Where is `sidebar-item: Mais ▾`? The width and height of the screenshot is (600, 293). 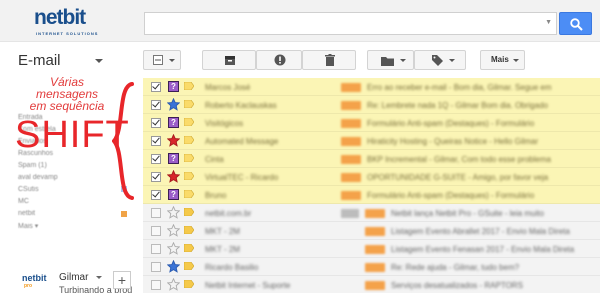 sidebar-item: Mais ▾ is located at coordinates (28, 226).